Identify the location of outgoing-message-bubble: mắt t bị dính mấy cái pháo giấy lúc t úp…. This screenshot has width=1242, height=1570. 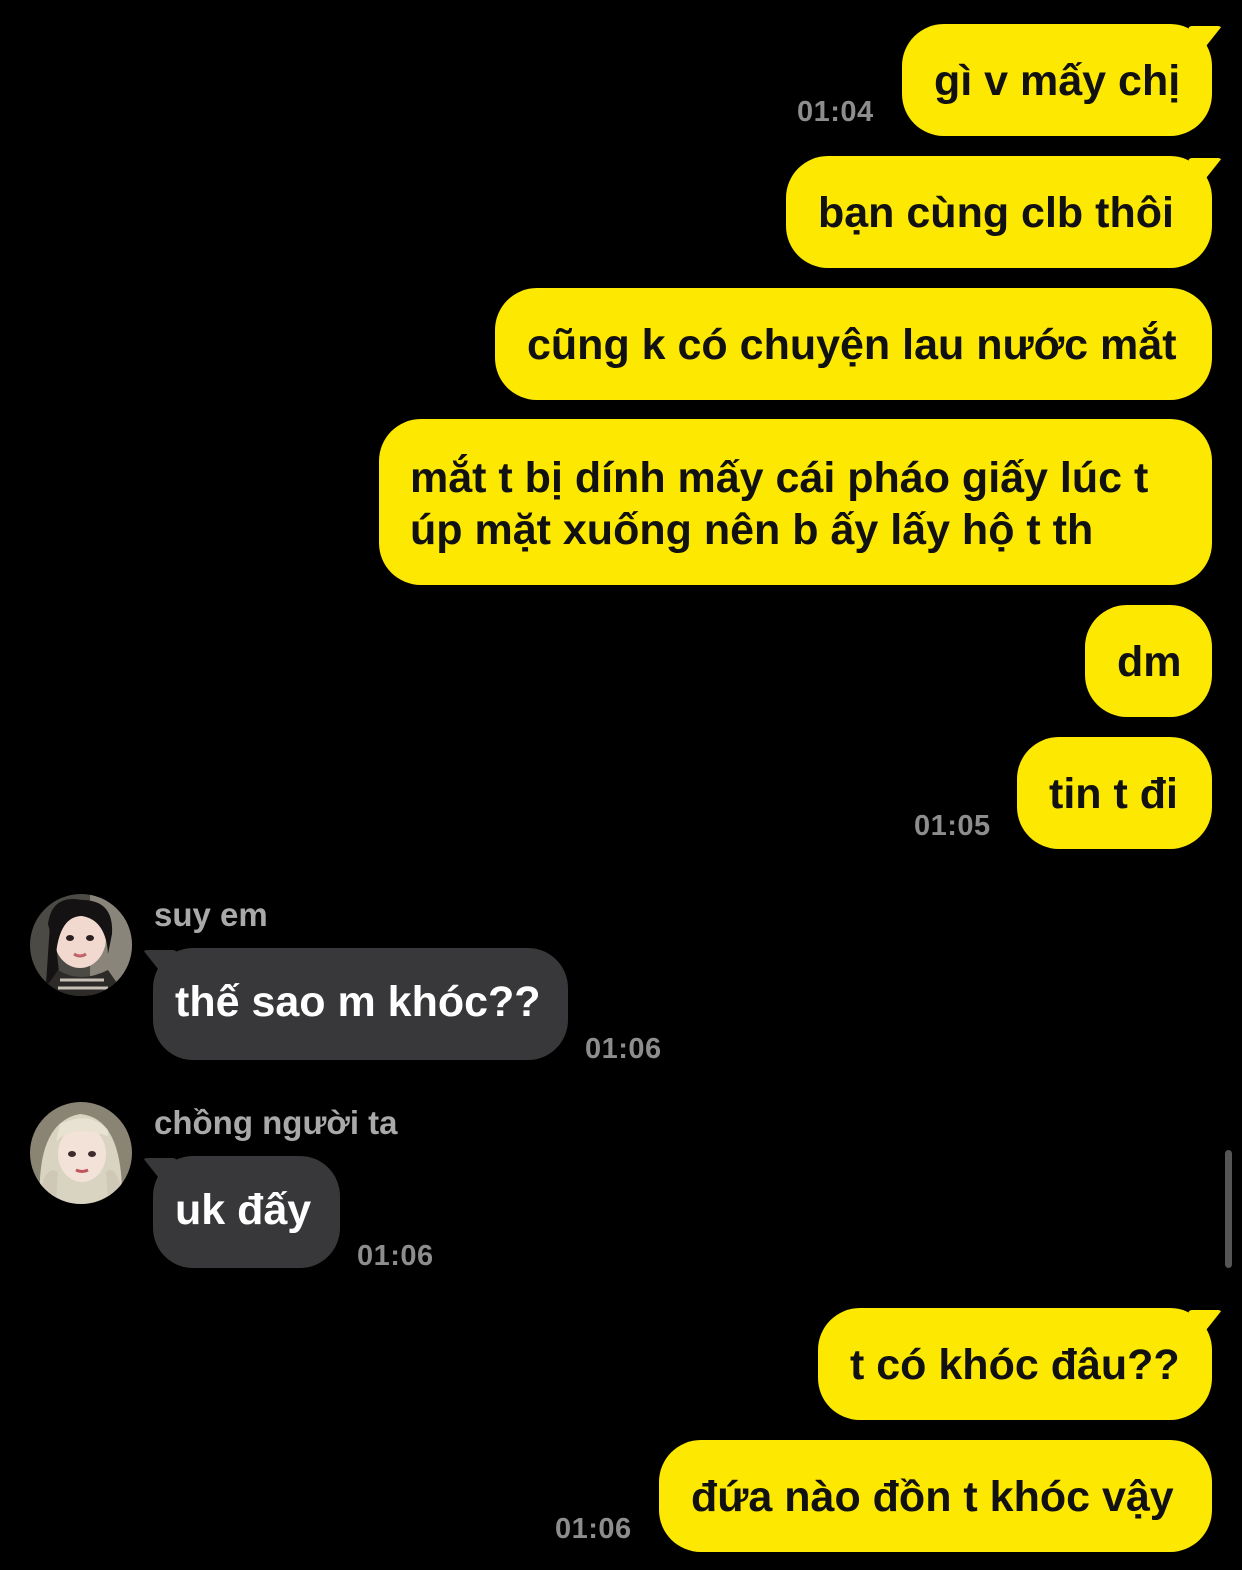
(795, 502).